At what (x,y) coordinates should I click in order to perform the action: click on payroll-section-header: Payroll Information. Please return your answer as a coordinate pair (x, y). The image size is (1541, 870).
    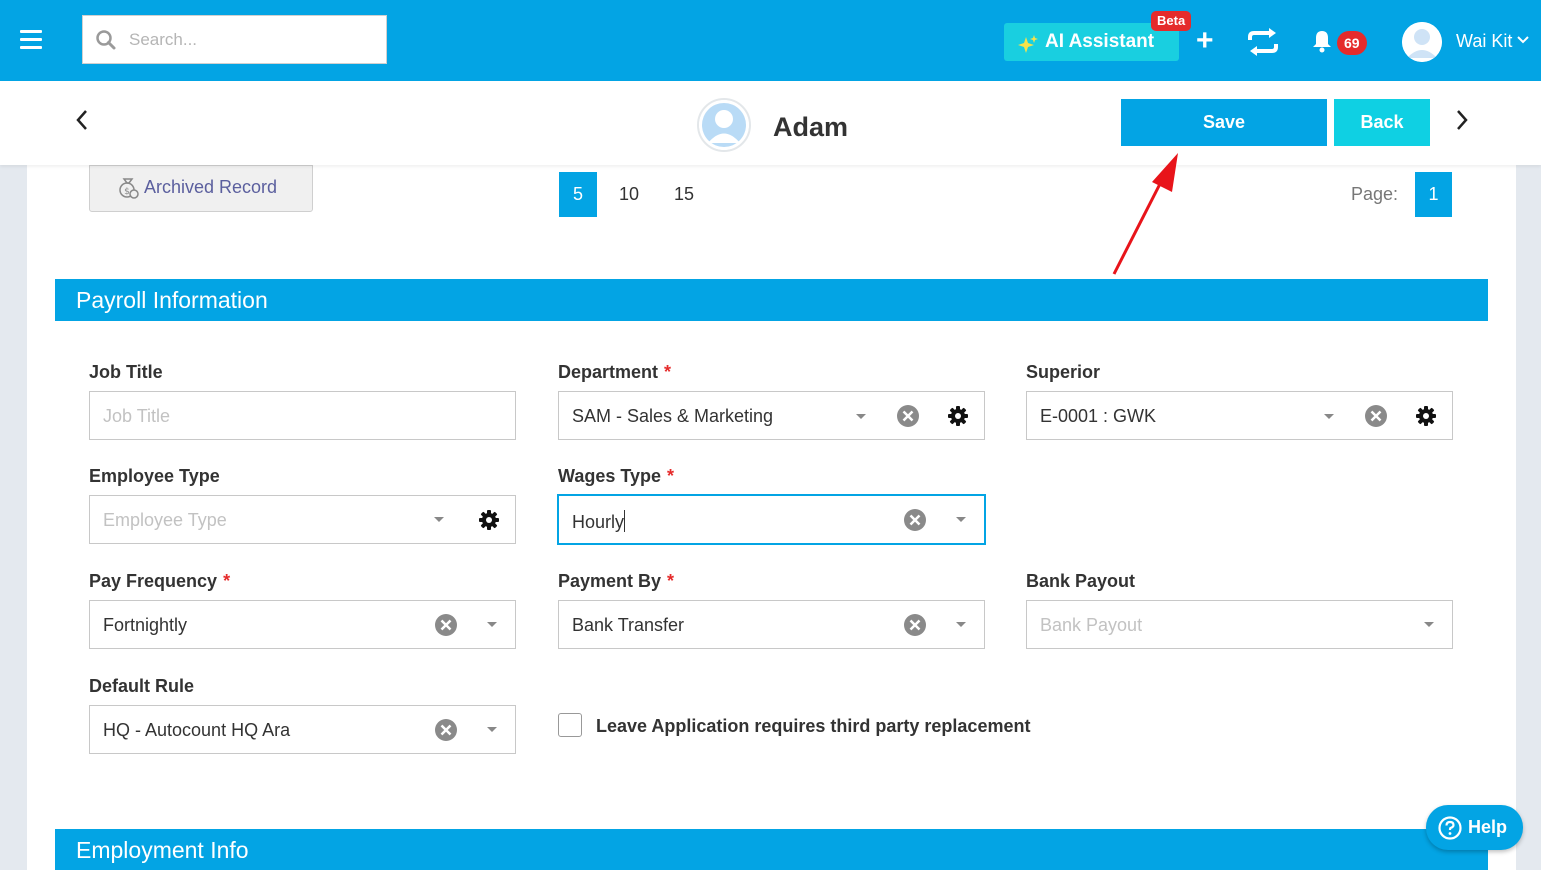
    Looking at the image, I should click on (771, 300).